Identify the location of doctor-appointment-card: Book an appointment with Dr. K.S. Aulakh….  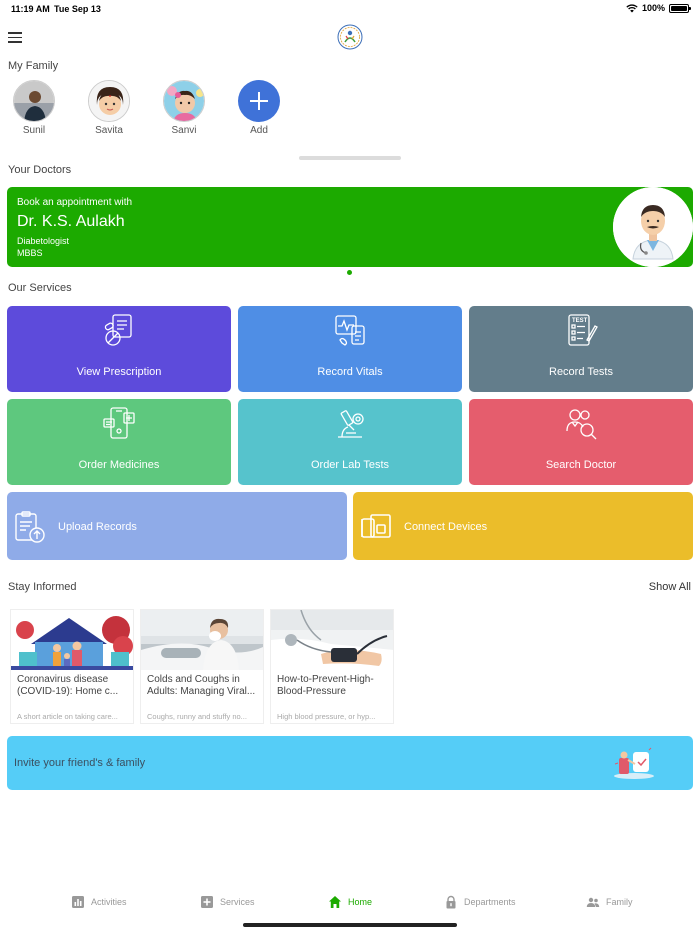
(350, 227).